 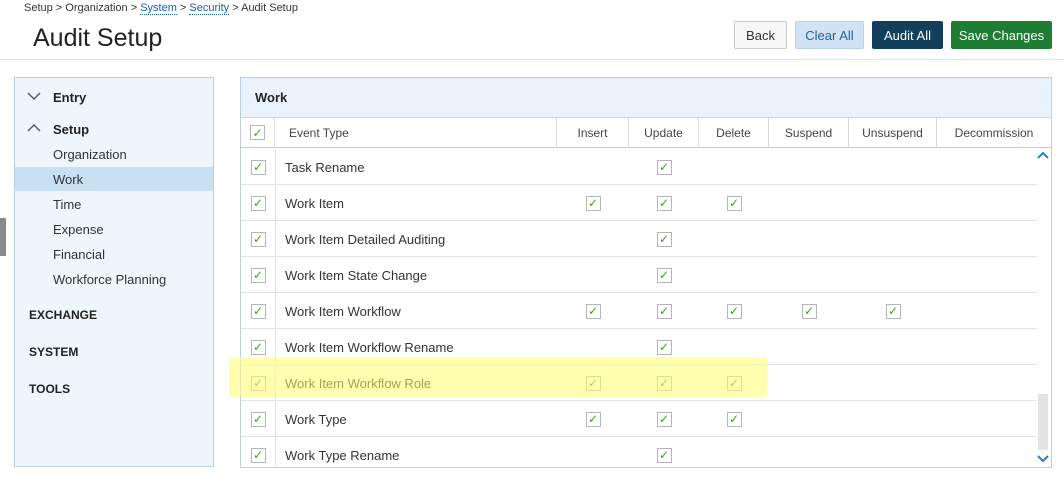 I want to click on scroll-up-icon, so click(x=1043, y=155).